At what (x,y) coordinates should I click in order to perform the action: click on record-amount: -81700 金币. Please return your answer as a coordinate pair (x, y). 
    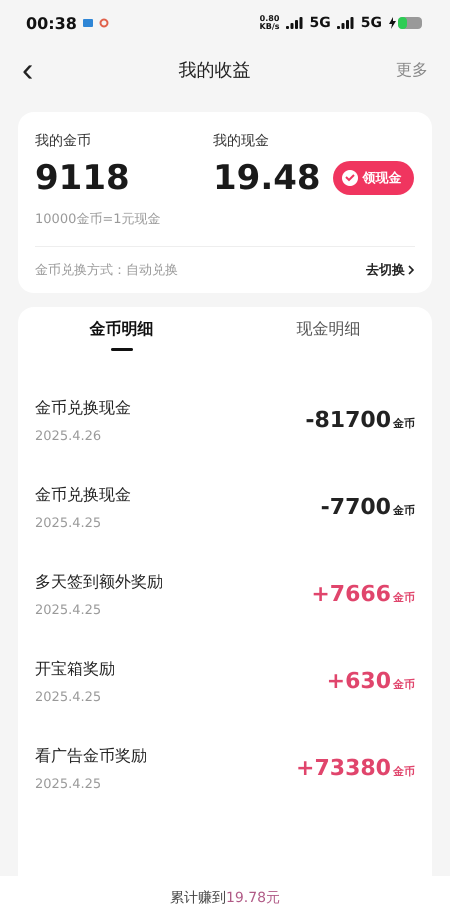
    Looking at the image, I should click on (360, 420).